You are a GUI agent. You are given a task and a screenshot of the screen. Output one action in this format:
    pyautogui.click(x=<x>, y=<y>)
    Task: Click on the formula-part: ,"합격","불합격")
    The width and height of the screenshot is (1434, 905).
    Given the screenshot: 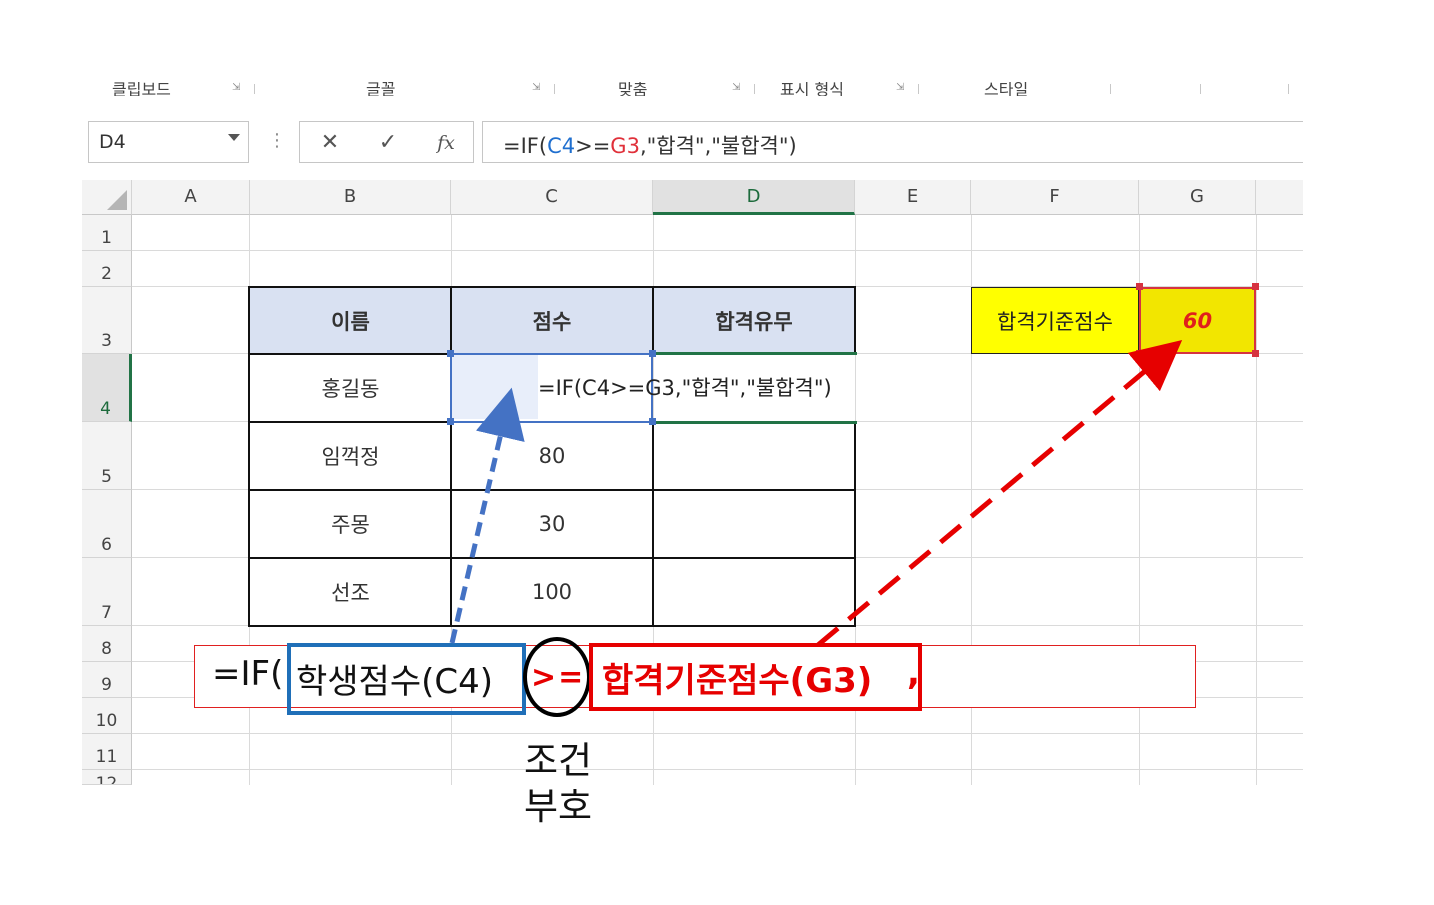 What is the action you would take?
    pyautogui.click(x=718, y=146)
    